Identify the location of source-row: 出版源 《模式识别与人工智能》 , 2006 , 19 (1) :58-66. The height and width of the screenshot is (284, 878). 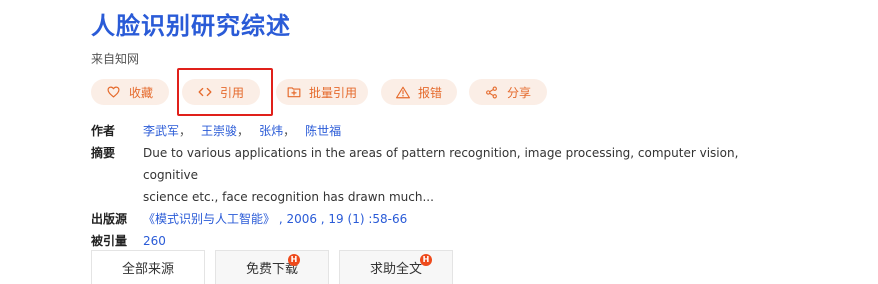
(437, 219).